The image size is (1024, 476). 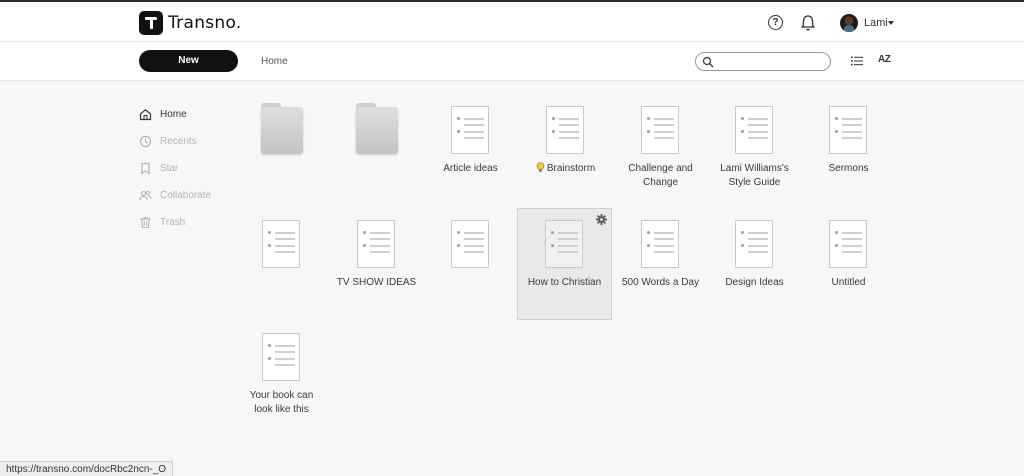 What do you see at coordinates (876, 23) in the screenshot?
I see `user-name: Lami` at bounding box center [876, 23].